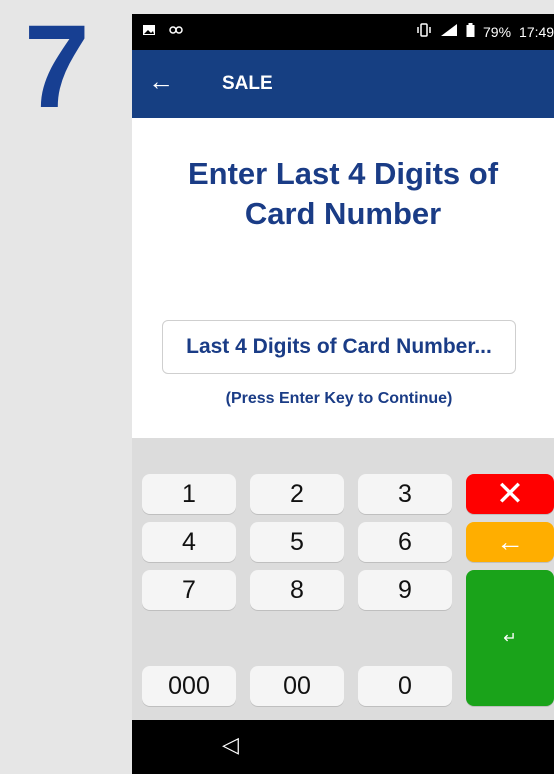 This screenshot has height=774, width=554. What do you see at coordinates (176, 31) in the screenshot?
I see `link-icon` at bounding box center [176, 31].